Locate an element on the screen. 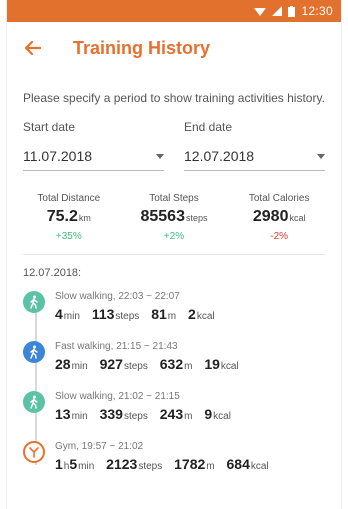  stat-unit: km is located at coordinates (84, 218).